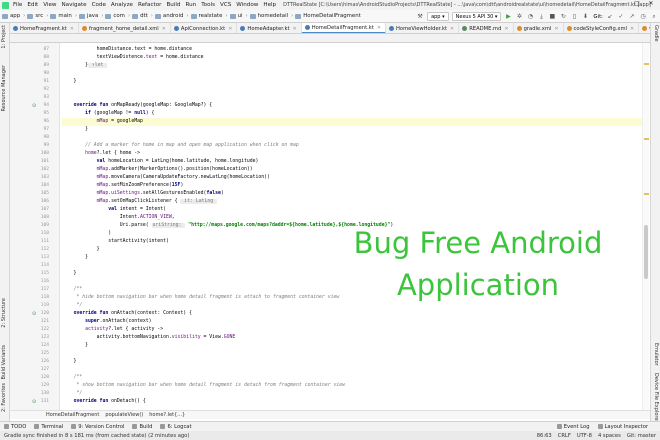  What do you see at coordinates (585, 17) in the screenshot?
I see `sdk-manager-icon: ⬇` at bounding box center [585, 17].